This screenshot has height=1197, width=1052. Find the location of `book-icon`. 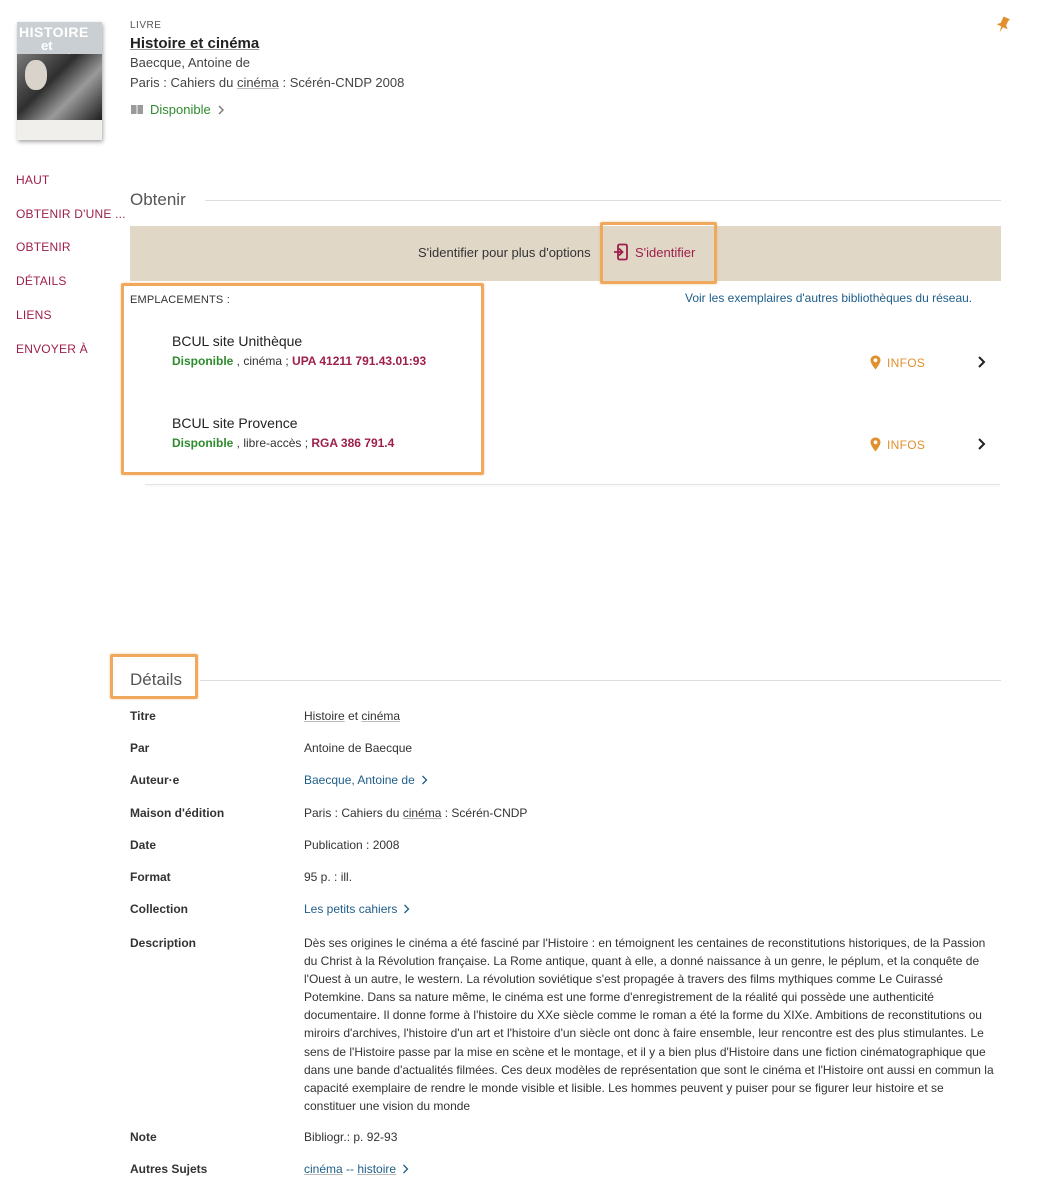

book-icon is located at coordinates (137, 109).